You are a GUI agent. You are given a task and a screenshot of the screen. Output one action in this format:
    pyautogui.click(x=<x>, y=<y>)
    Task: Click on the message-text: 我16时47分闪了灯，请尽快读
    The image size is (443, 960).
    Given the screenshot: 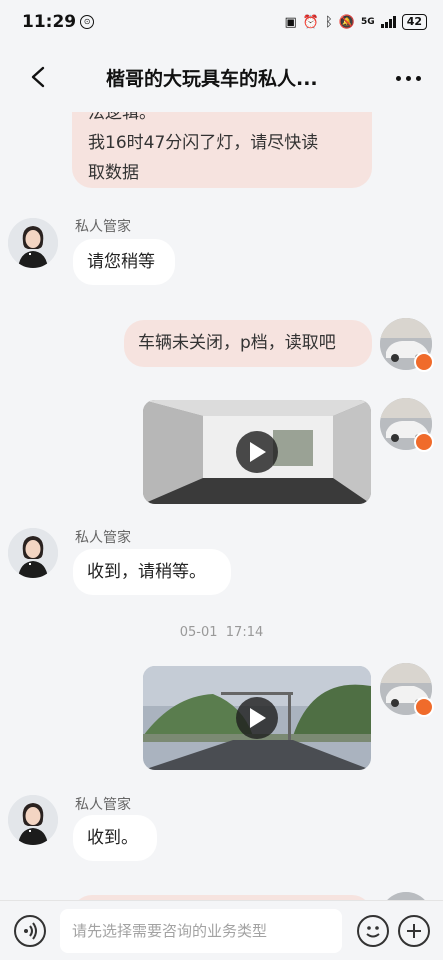 What is the action you would take?
    pyautogui.click(x=203, y=143)
    